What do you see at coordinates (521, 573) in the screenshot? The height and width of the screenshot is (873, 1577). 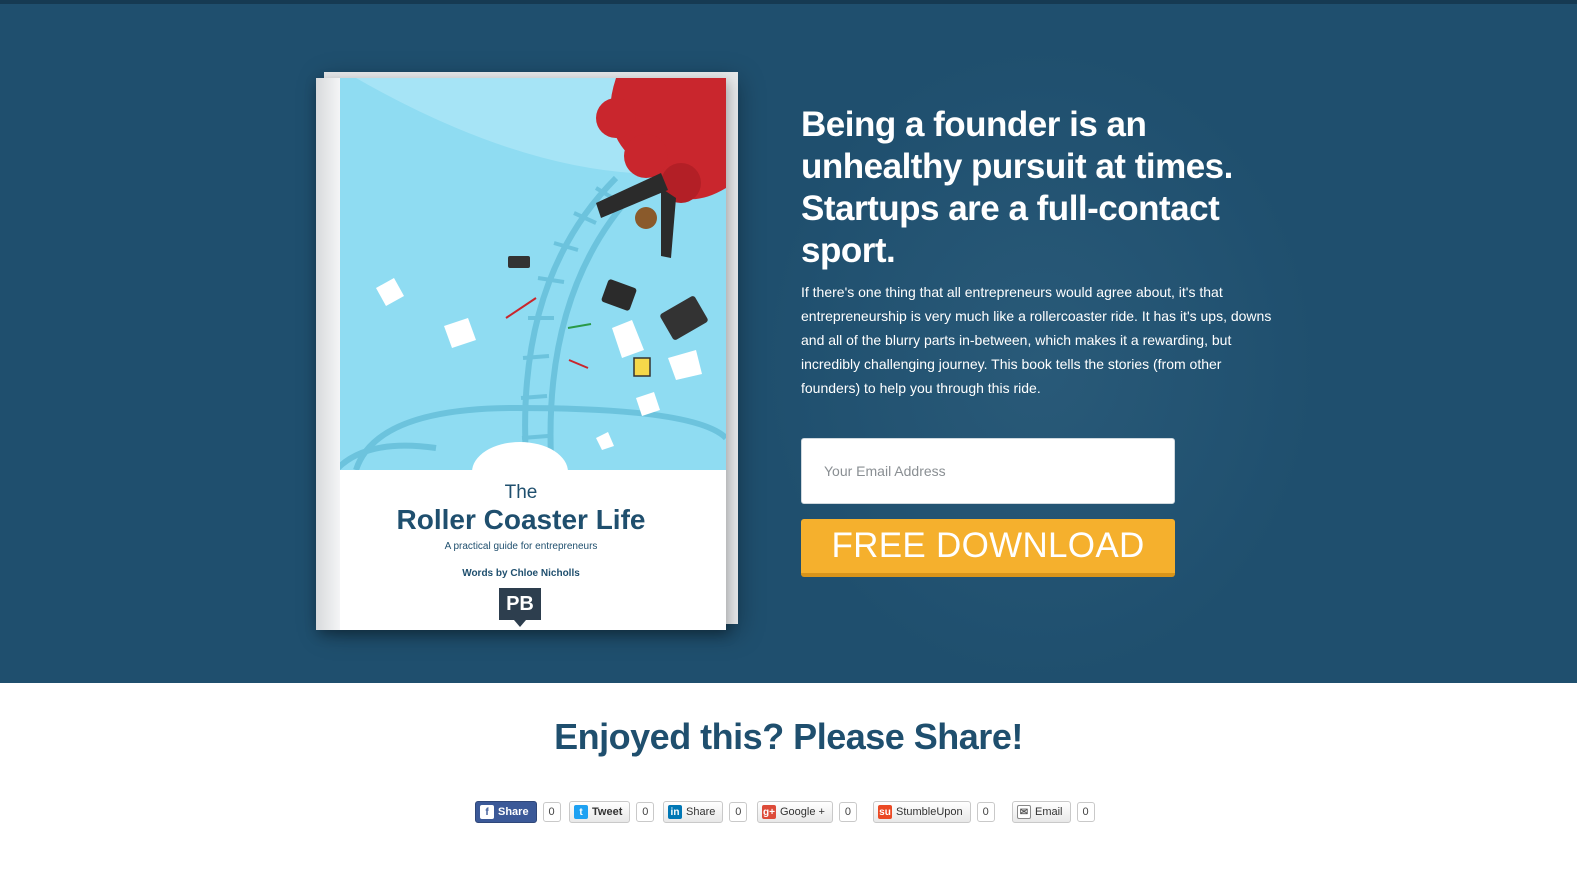 I see `book-author: Words by Chloe Nicholls` at bounding box center [521, 573].